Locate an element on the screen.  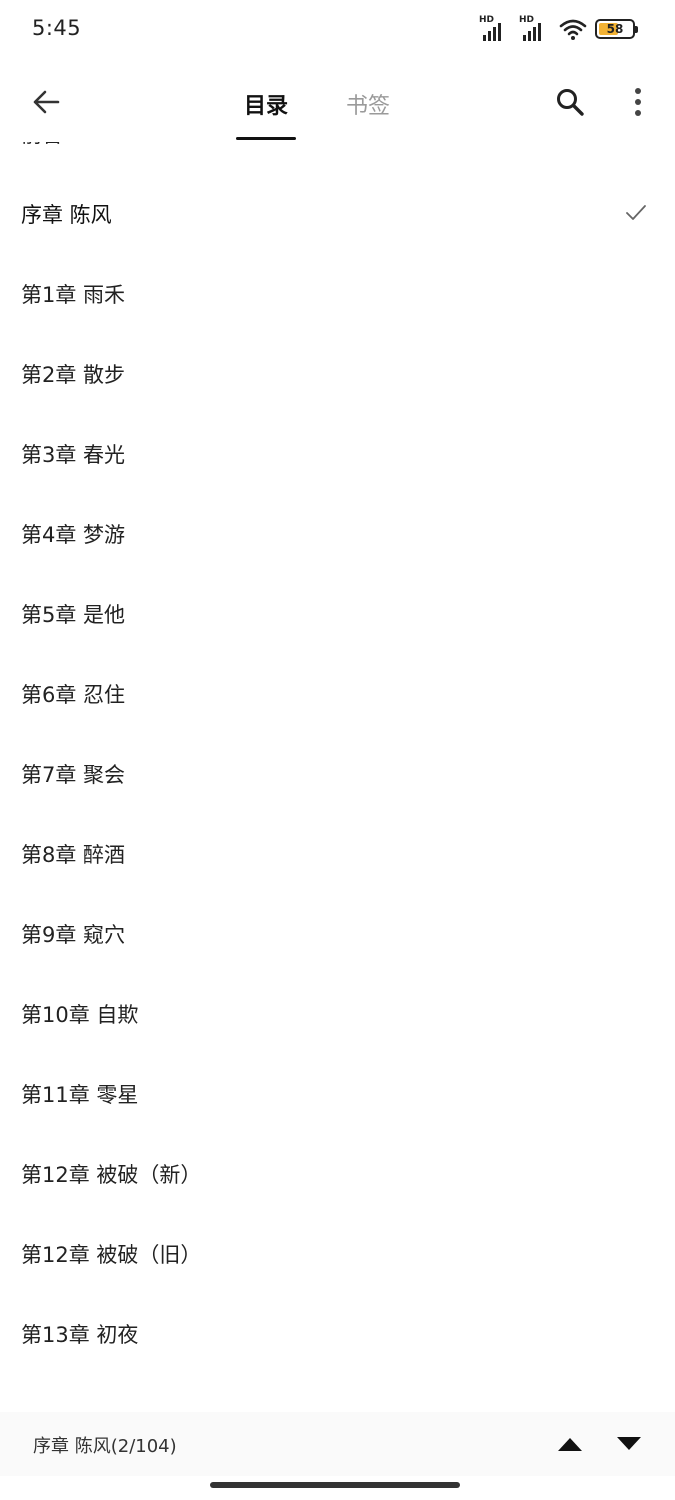
status-time: 5:45 is located at coordinates (57, 28).